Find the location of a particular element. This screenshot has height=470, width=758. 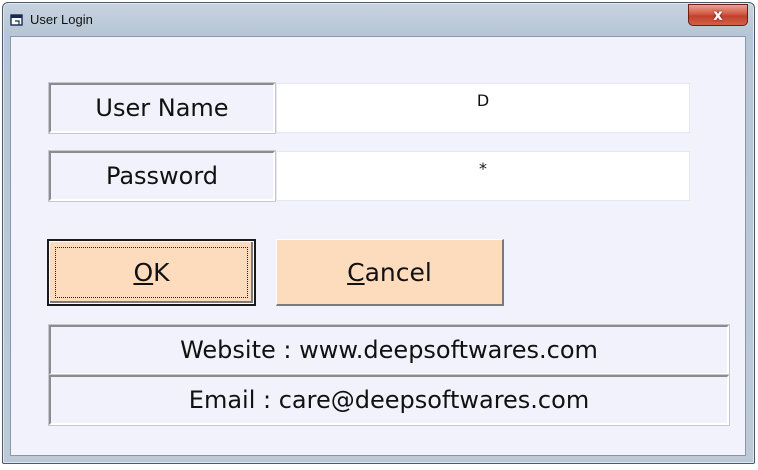

cancel-button: Cancel is located at coordinates (390, 272).